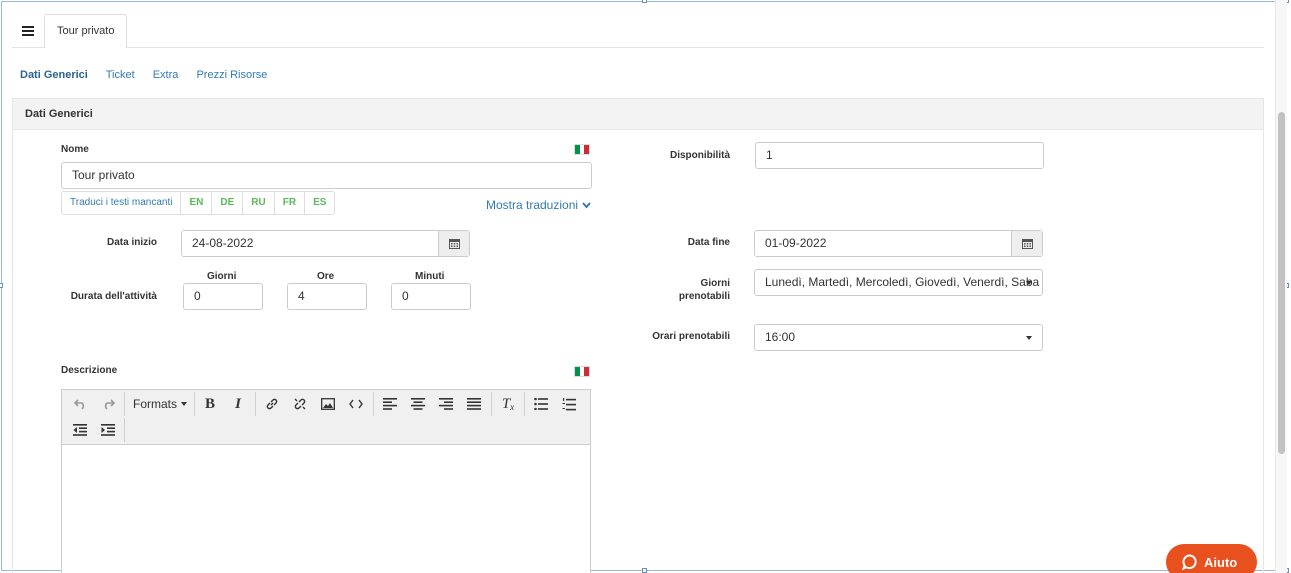 This screenshot has width=1291, height=573. What do you see at coordinates (222, 276) in the screenshot?
I see `giorni-label: Giorni` at bounding box center [222, 276].